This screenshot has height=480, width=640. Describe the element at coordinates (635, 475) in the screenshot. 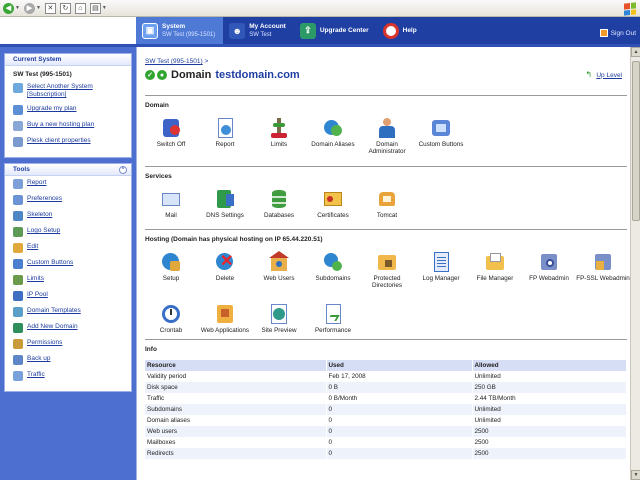

I see `scroll-down-icon: ▼` at that location.